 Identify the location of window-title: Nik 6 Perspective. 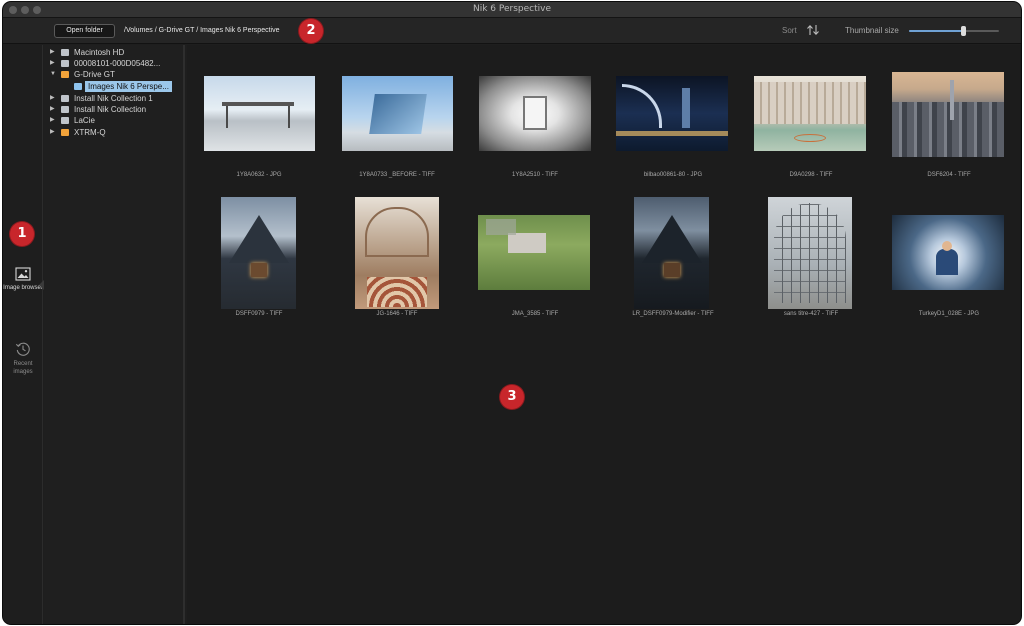
(512, 9).